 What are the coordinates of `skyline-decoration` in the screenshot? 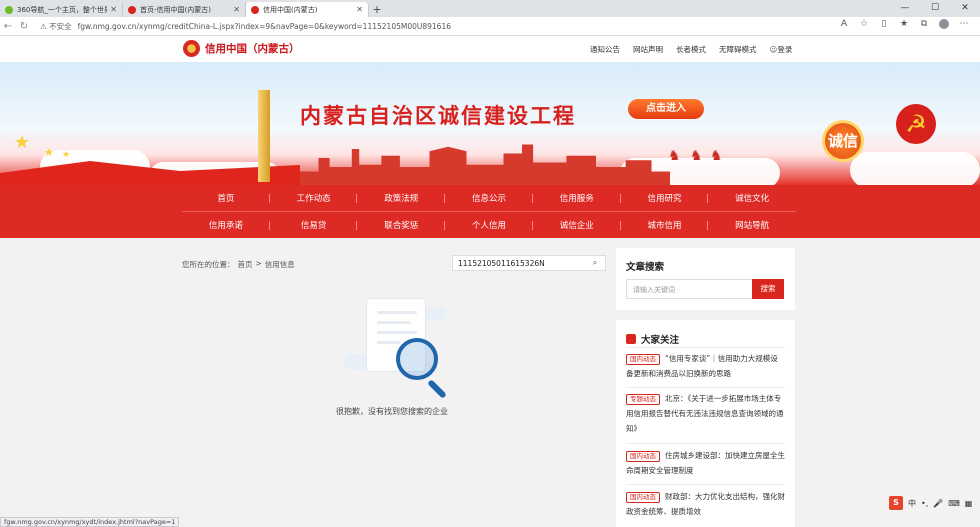 It's located at (485, 164).